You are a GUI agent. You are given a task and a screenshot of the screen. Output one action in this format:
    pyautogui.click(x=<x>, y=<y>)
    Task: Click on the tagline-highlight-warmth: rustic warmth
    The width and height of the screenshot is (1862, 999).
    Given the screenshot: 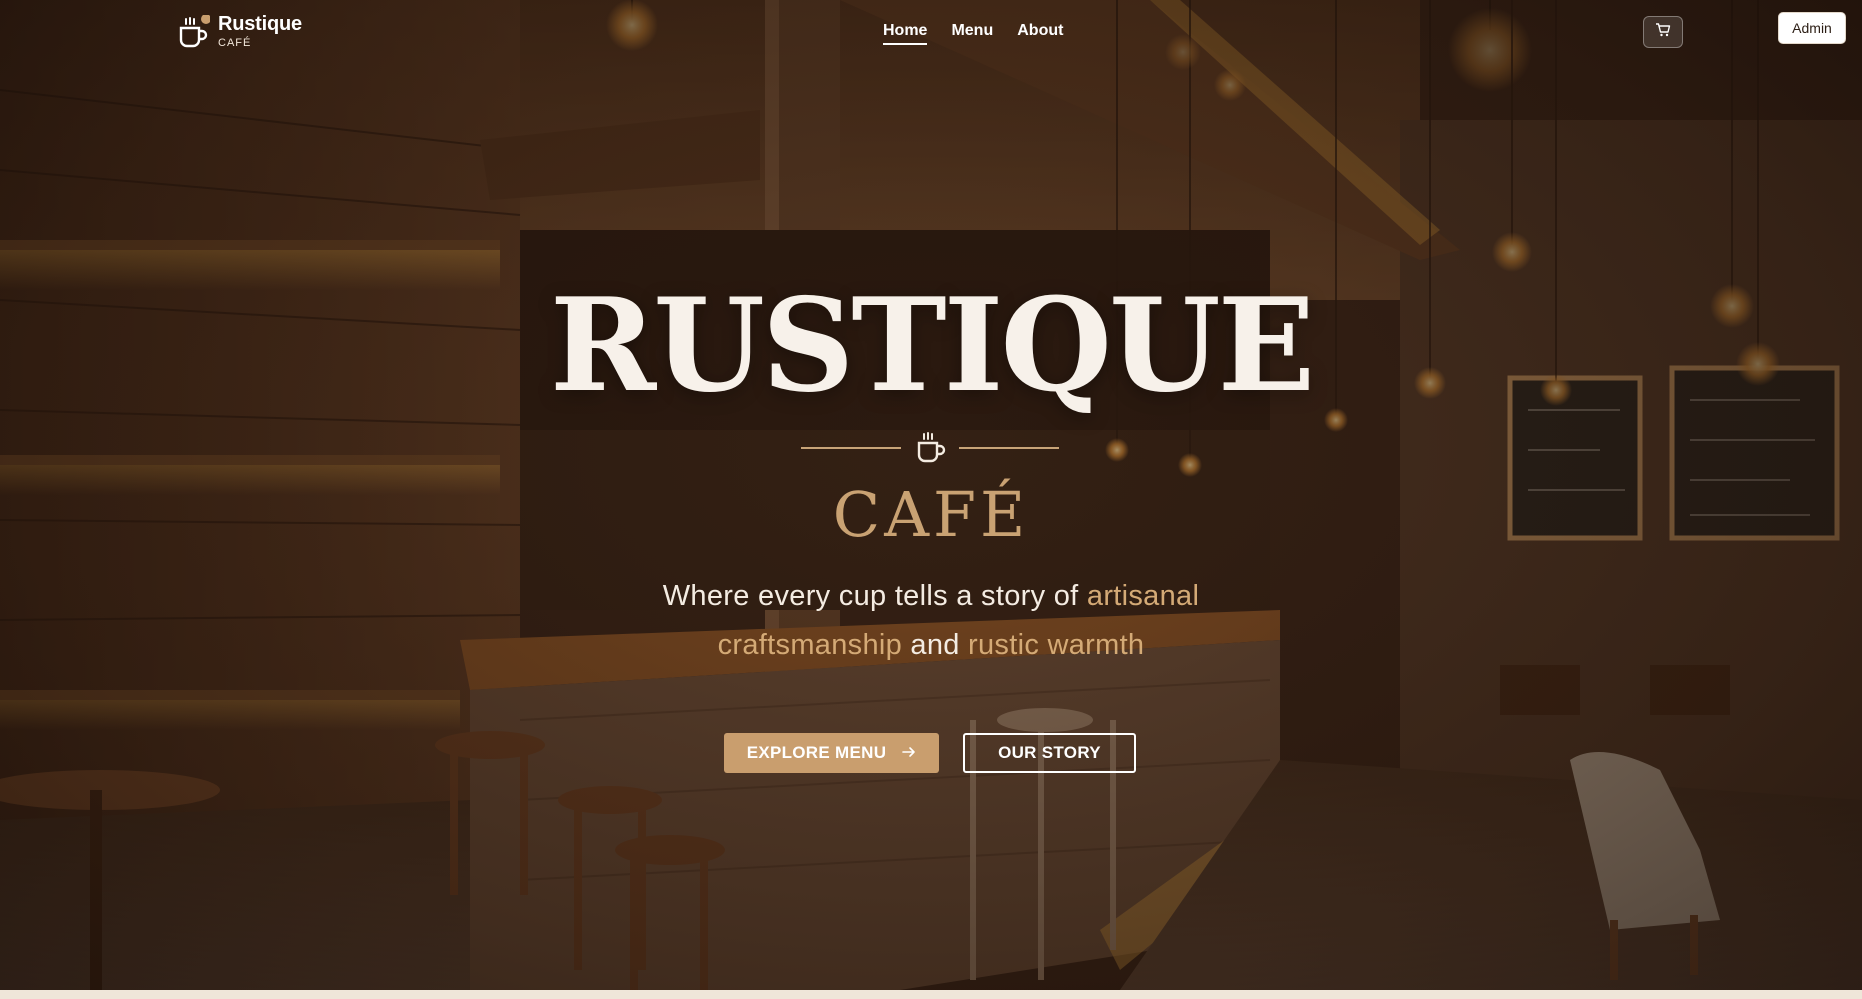 What is the action you would take?
    pyautogui.click(x=1056, y=645)
    